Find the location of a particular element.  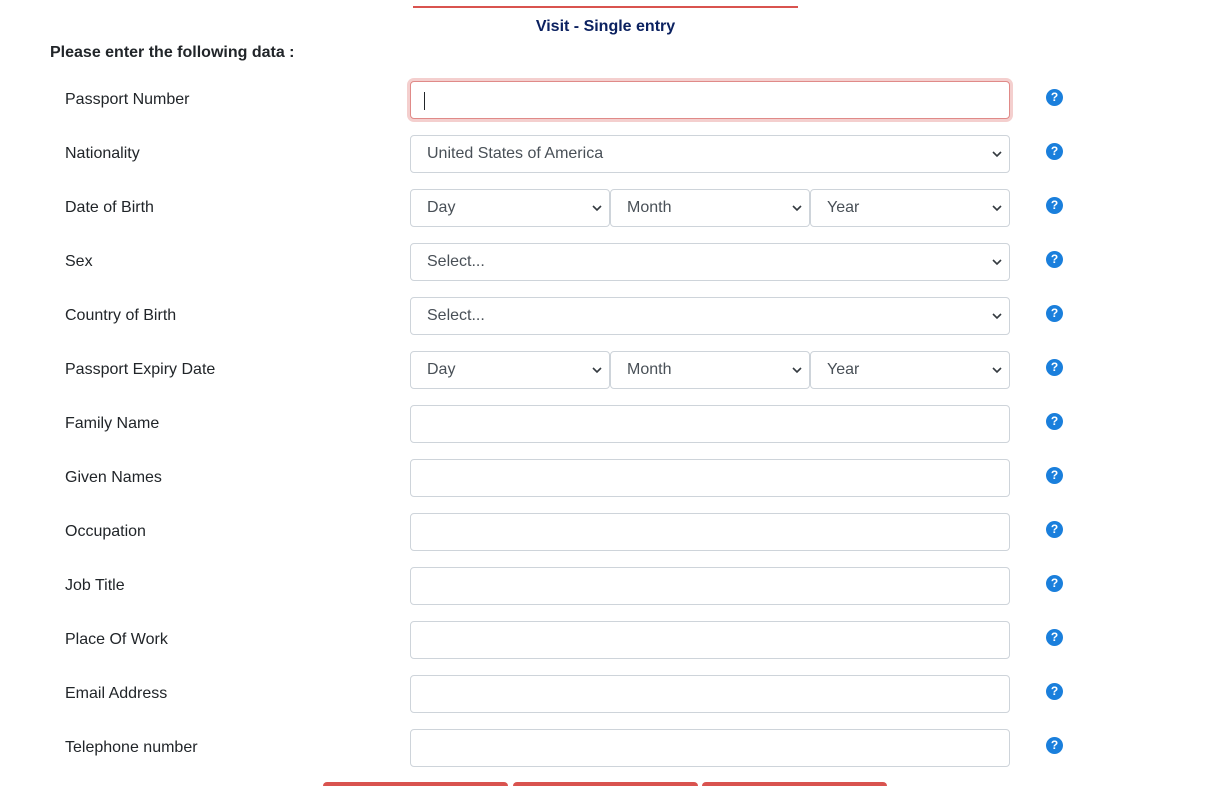

family-name-control is located at coordinates (710, 424).